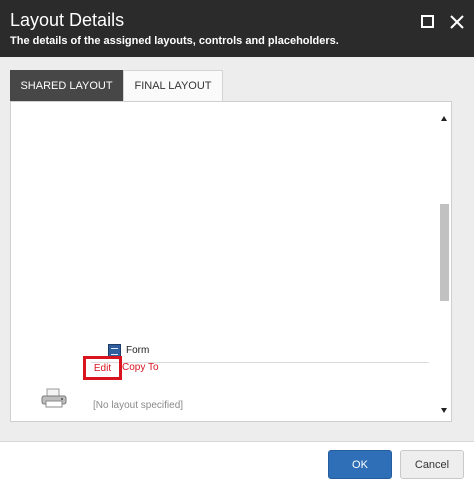 The image size is (474, 485). What do you see at coordinates (444, 252) in the screenshot?
I see `scroll-thumb` at bounding box center [444, 252].